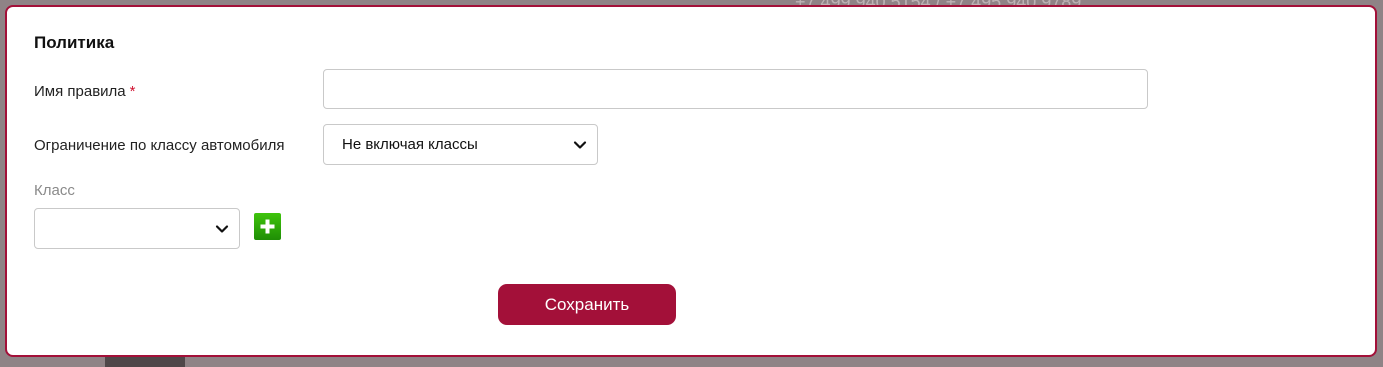 The width and height of the screenshot is (1383, 367). What do you see at coordinates (410, 144) in the screenshot?
I see `car-class-restriction-value: Не включая классы` at bounding box center [410, 144].